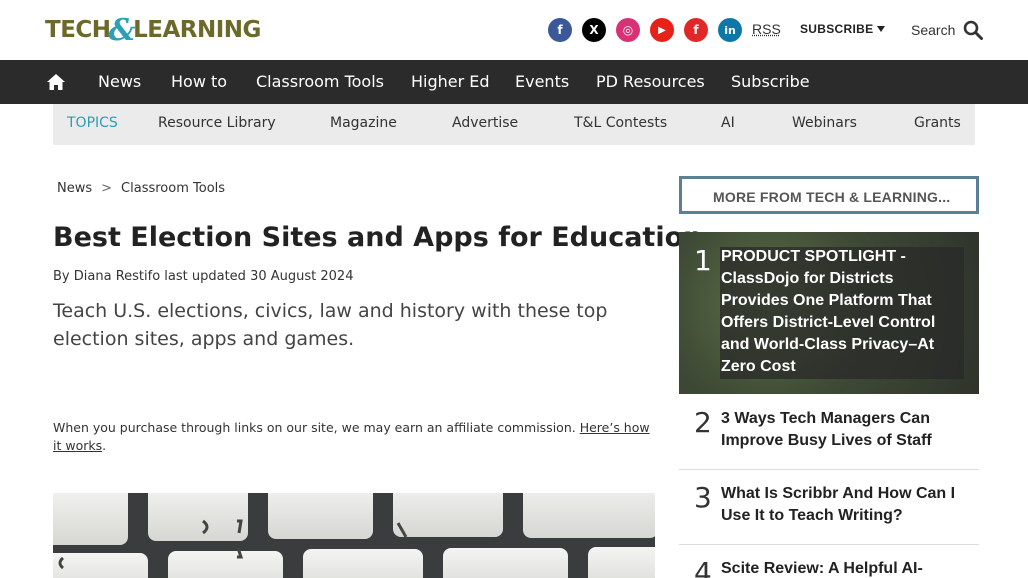  I want to click on home-icon, so click(56, 82).